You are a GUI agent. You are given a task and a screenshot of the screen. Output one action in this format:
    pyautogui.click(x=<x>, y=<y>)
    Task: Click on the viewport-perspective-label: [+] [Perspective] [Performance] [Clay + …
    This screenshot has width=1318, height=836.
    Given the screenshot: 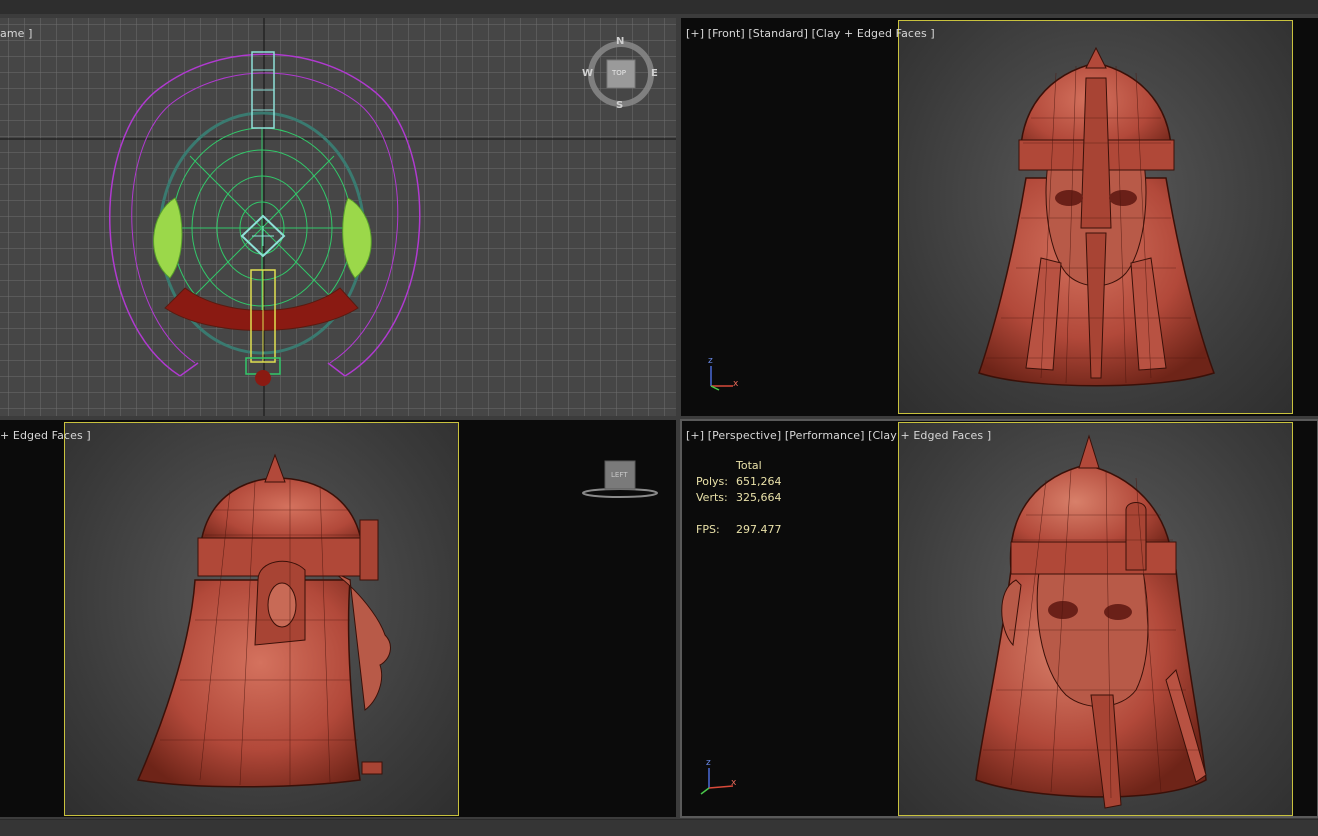 What is the action you would take?
    pyautogui.click(x=838, y=435)
    